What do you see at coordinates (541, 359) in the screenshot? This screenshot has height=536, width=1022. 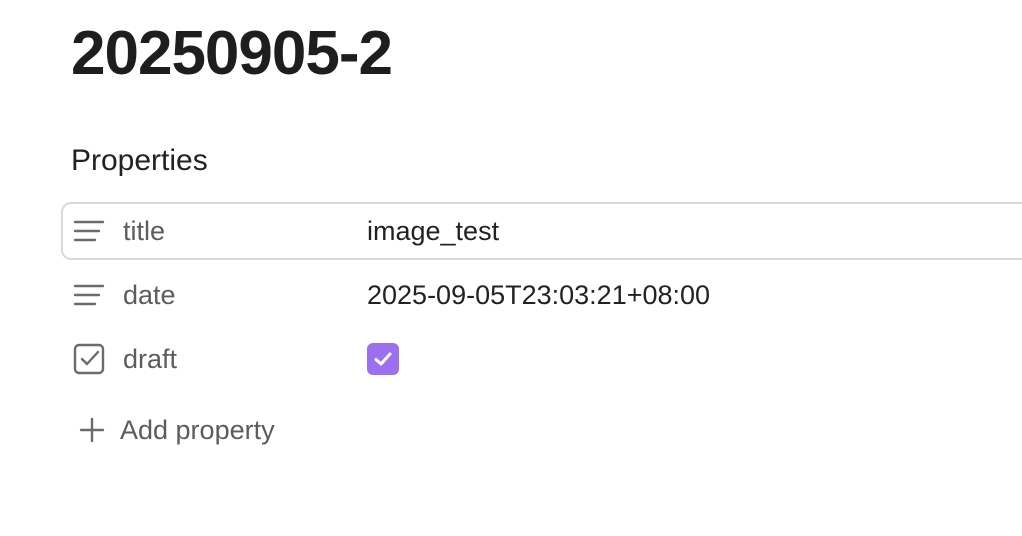 I see `property-row-draft: draft` at bounding box center [541, 359].